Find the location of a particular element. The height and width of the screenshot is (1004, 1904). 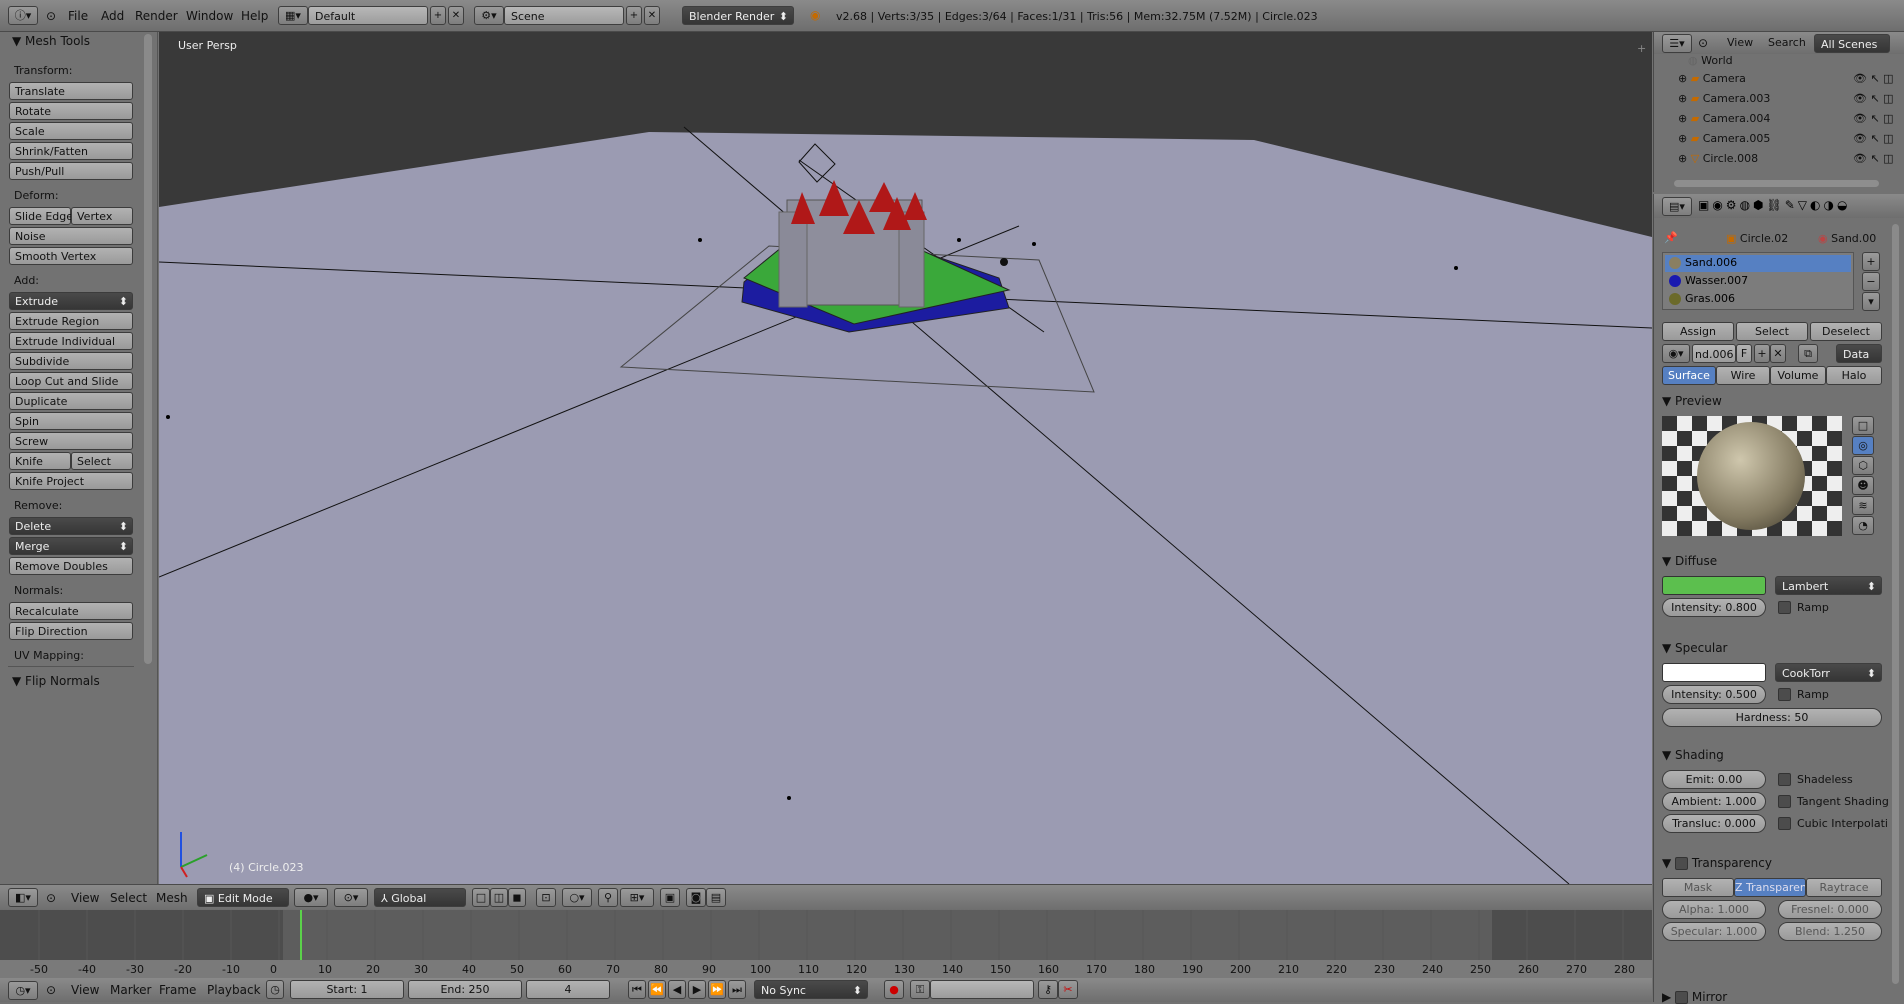

knife-project-button: Knife Project is located at coordinates (71, 481).